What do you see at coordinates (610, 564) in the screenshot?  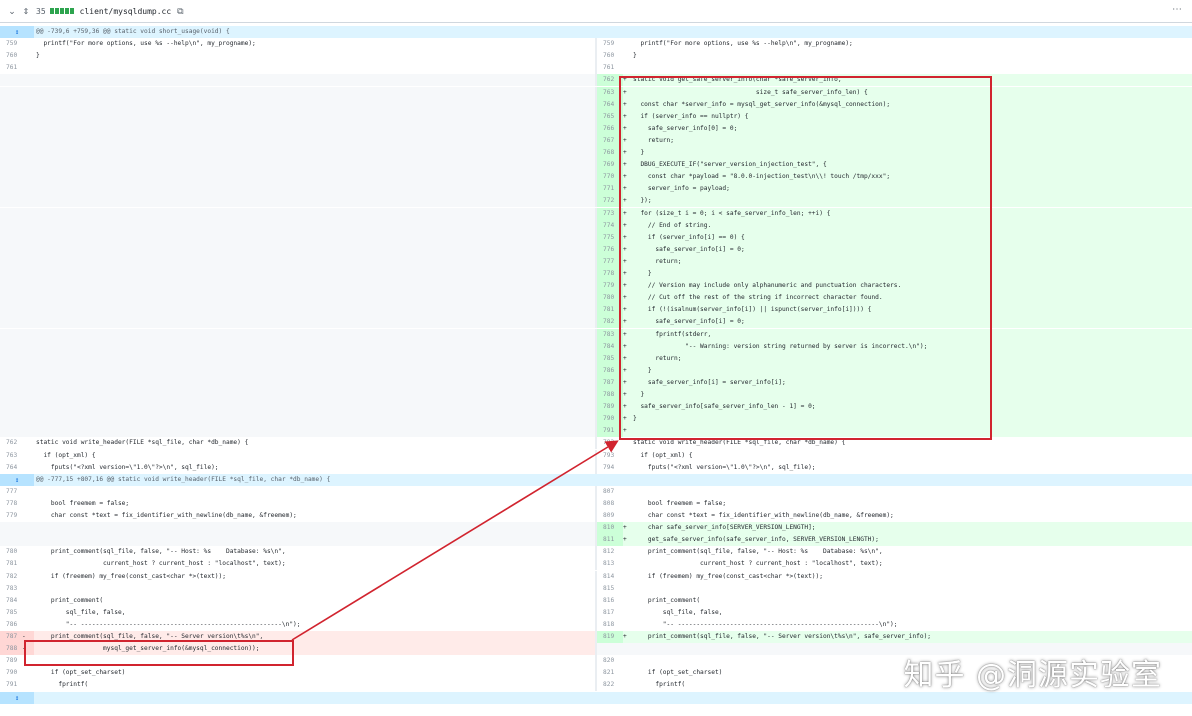 I see `right-line-number: 813` at bounding box center [610, 564].